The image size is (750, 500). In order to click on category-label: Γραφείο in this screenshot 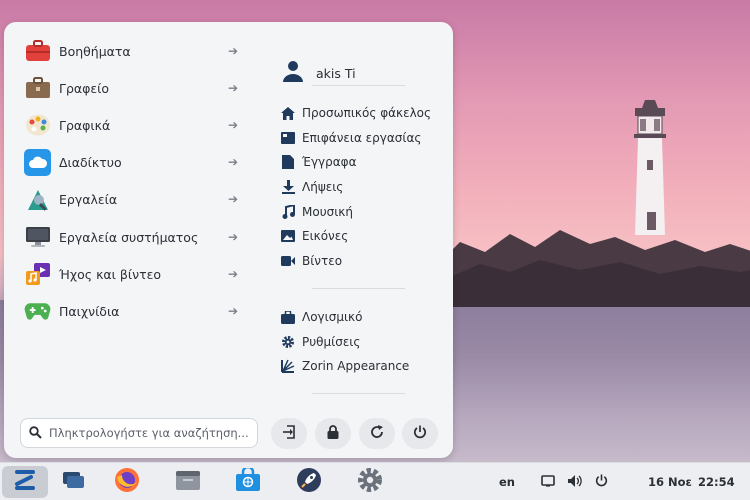, I will do `click(84, 88)`.